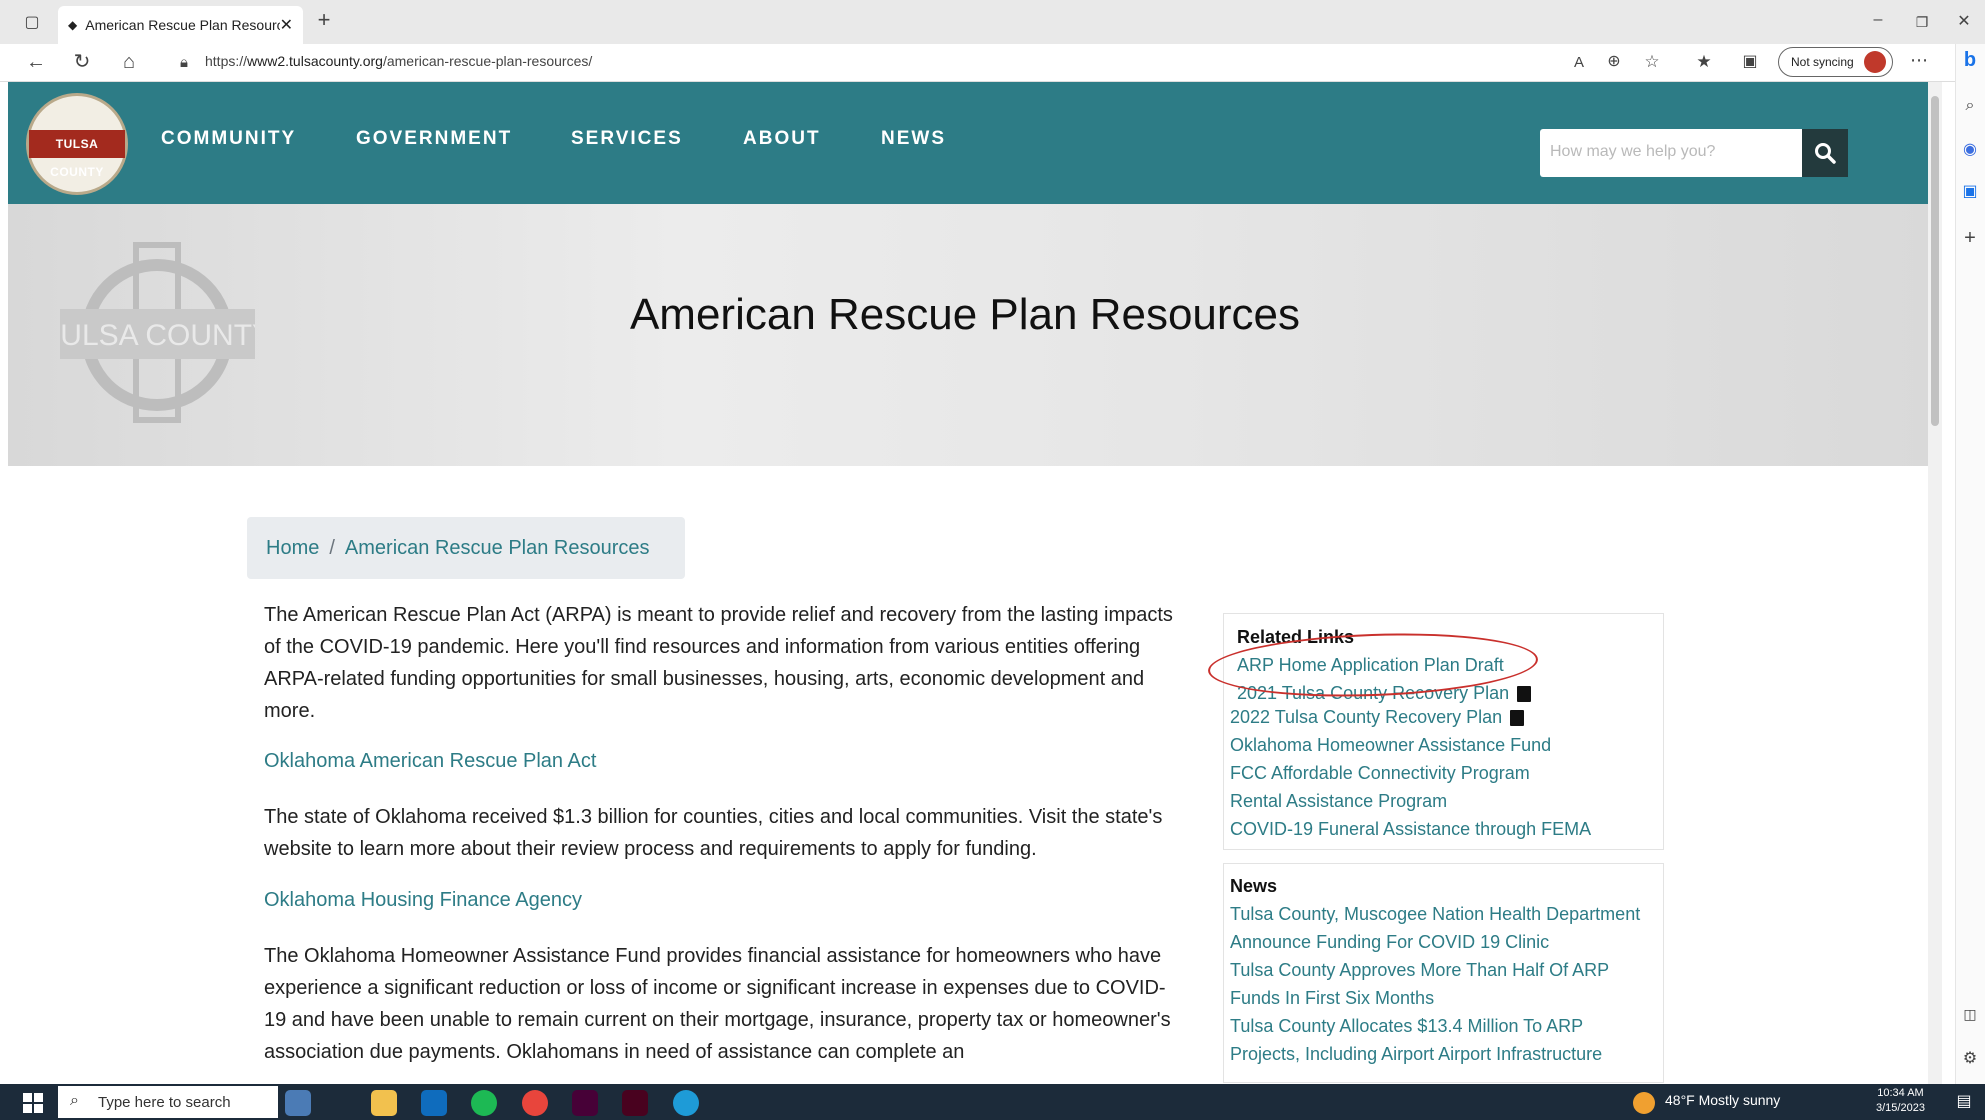  I want to click on tab-title: American Rescue Plan Resource, so click(182, 25).